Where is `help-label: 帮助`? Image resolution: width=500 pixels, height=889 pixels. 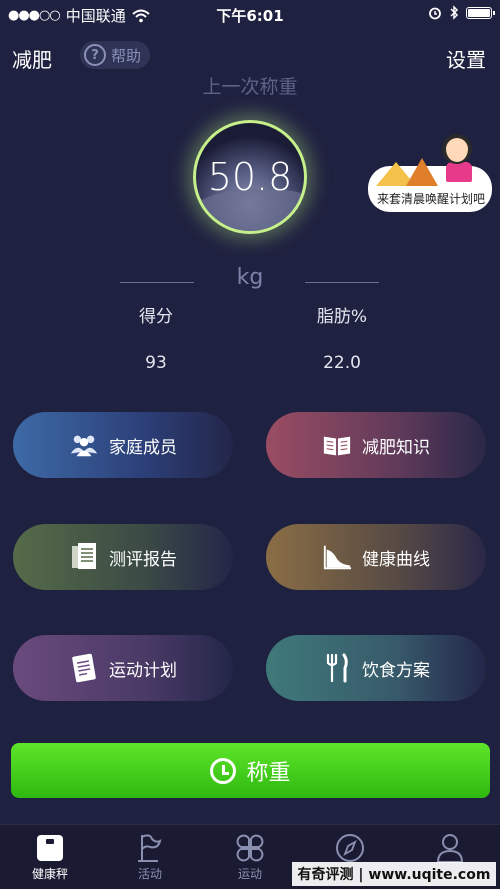
help-label: 帮助 is located at coordinates (126, 55).